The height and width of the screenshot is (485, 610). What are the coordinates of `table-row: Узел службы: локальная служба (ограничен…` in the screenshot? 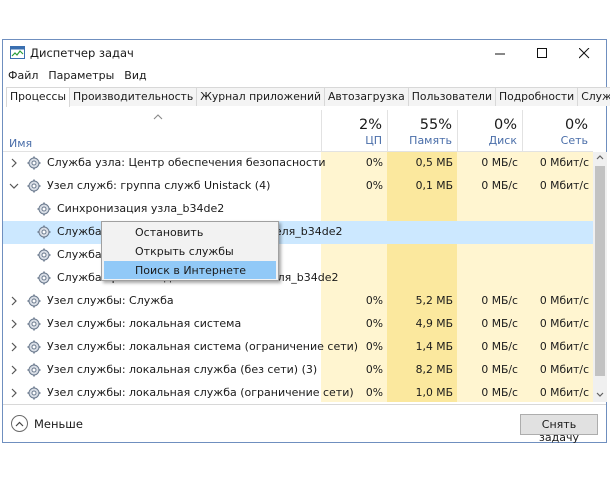 It's located at (298, 392).